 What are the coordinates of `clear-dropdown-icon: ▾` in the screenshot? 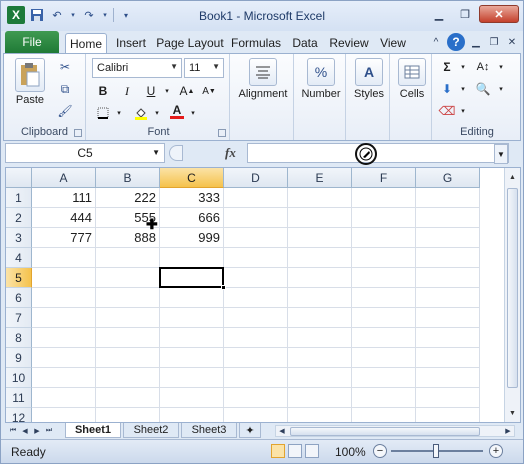 It's located at (463, 111).